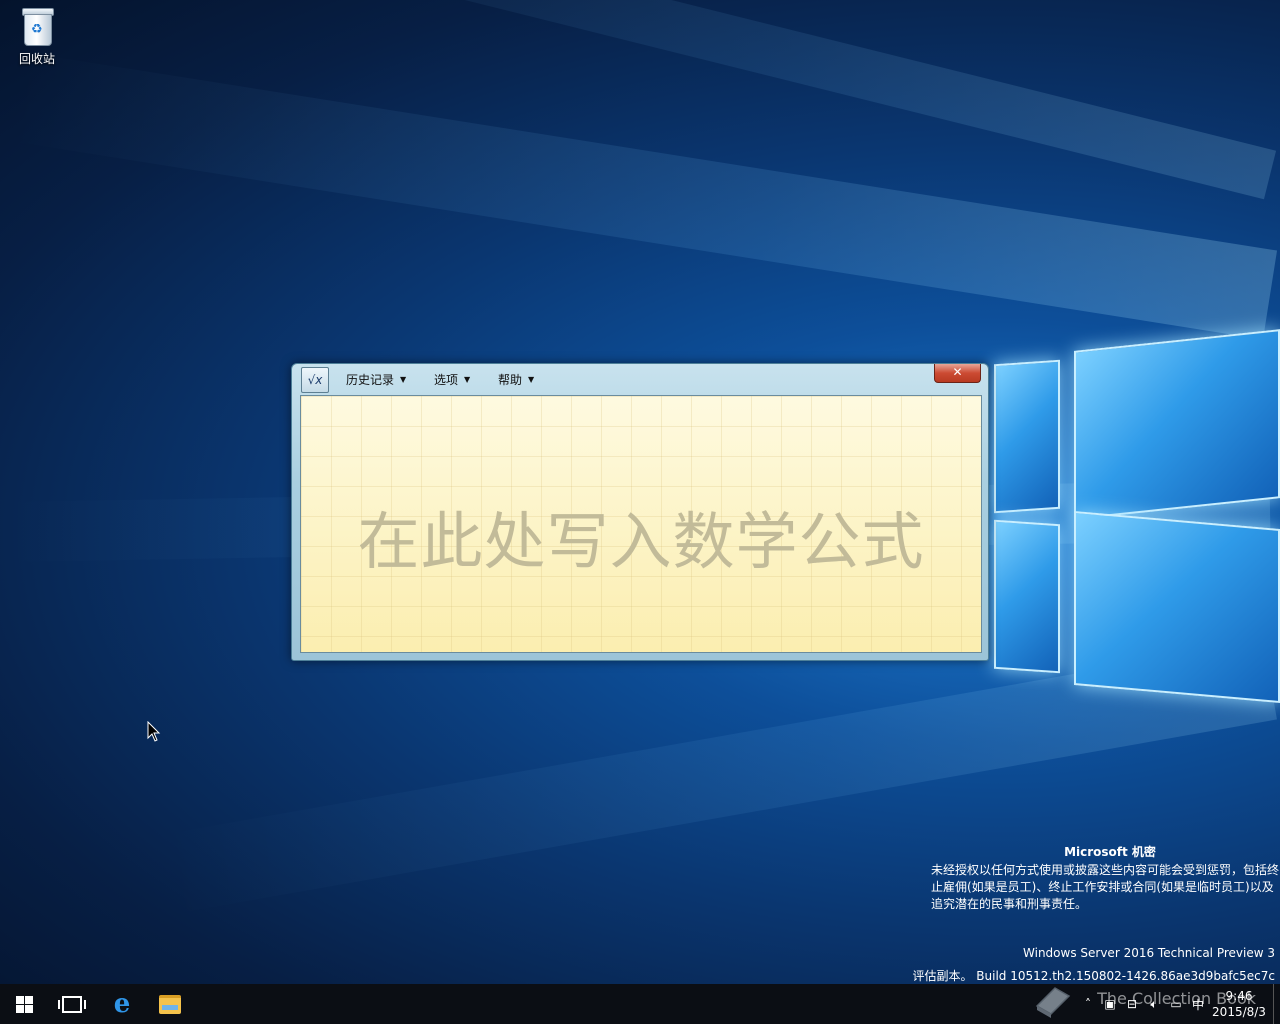 This screenshot has height=1024, width=1280. What do you see at coordinates (510, 379) in the screenshot?
I see `menu-help-label: 帮助` at bounding box center [510, 379].